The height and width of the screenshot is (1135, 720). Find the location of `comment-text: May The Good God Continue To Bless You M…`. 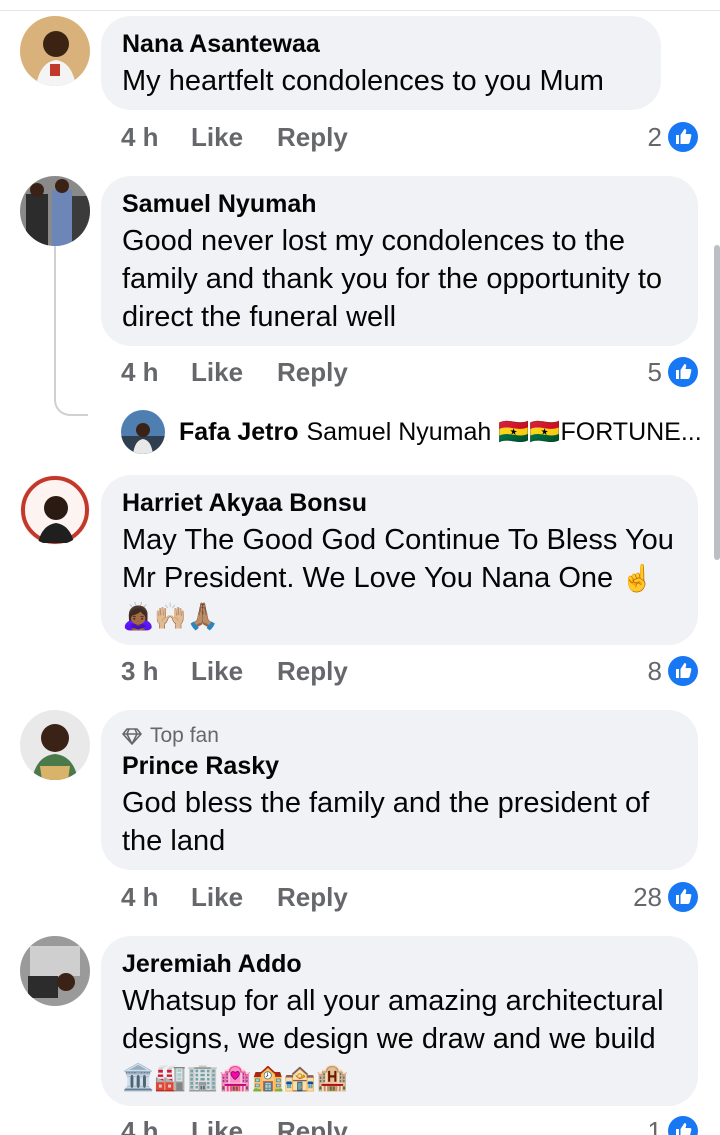

comment-text: May The Good God Continue To Bless You M… is located at coordinates (400, 578).